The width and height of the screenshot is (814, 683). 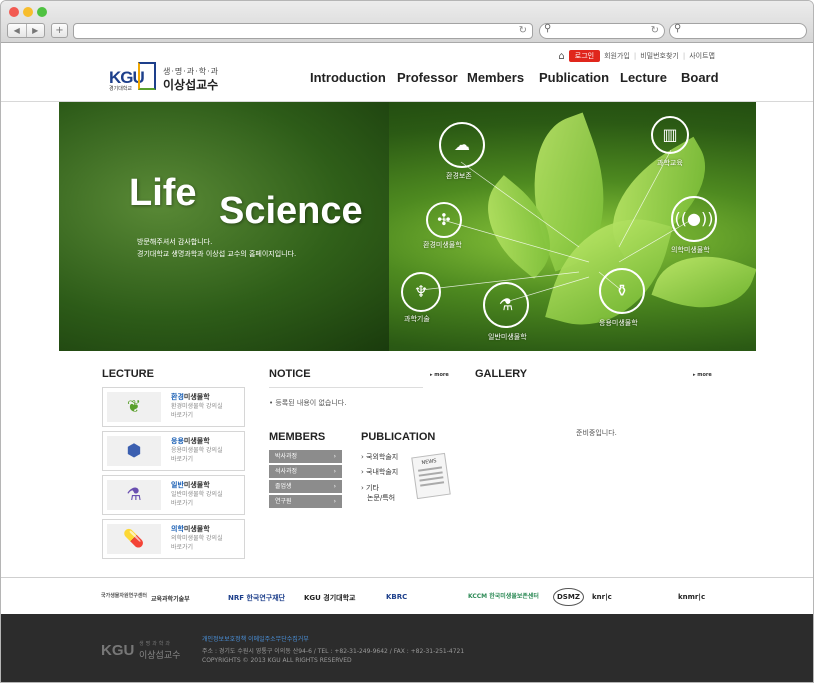 I want to click on home-icon: ⌂, so click(x=561, y=56).